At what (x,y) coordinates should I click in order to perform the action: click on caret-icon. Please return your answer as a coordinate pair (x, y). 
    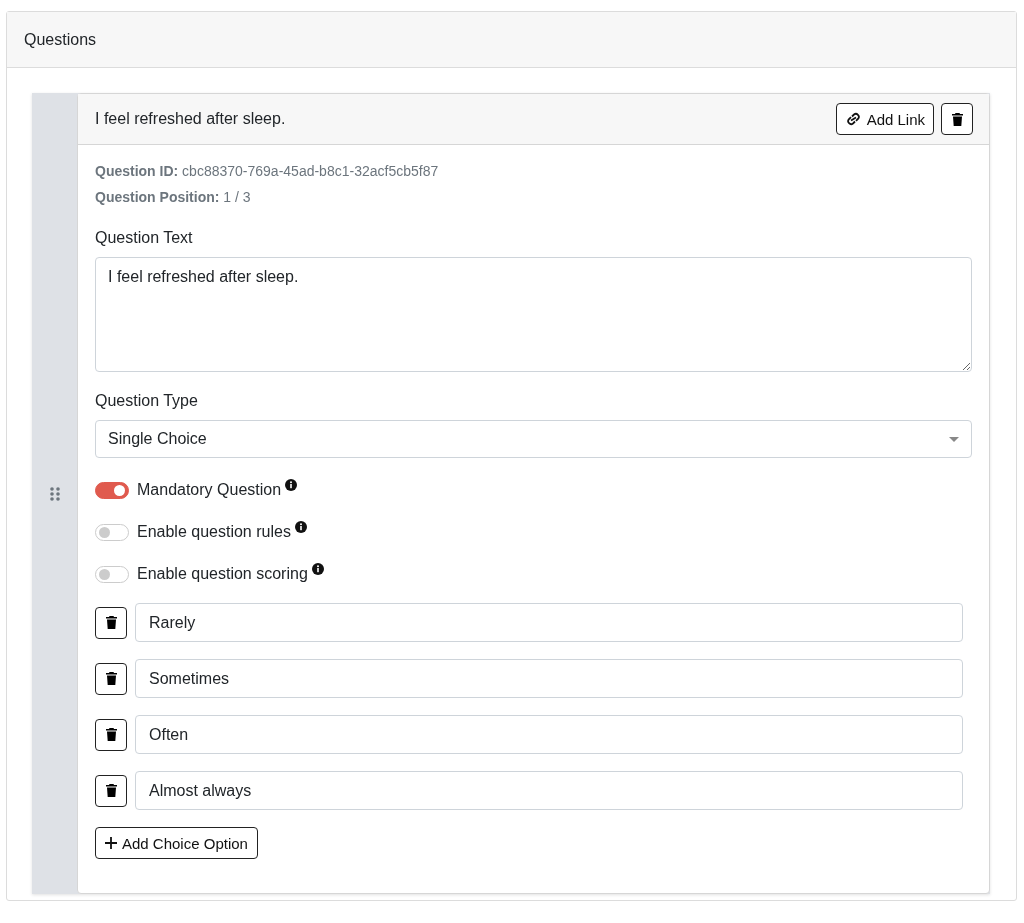
    Looking at the image, I should click on (954, 439).